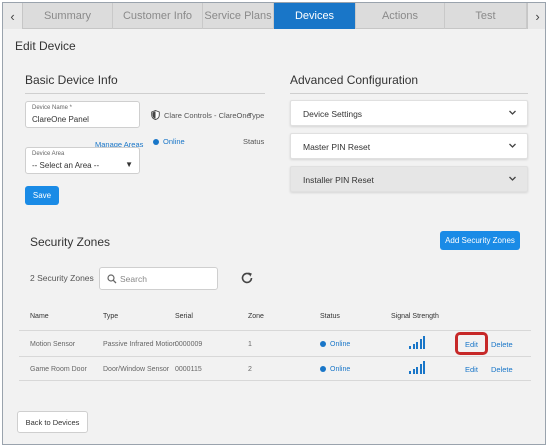 This screenshot has width=550, height=447. Describe the element at coordinates (52, 422) in the screenshot. I see `back-to-devices-button: Back to Devices` at that location.